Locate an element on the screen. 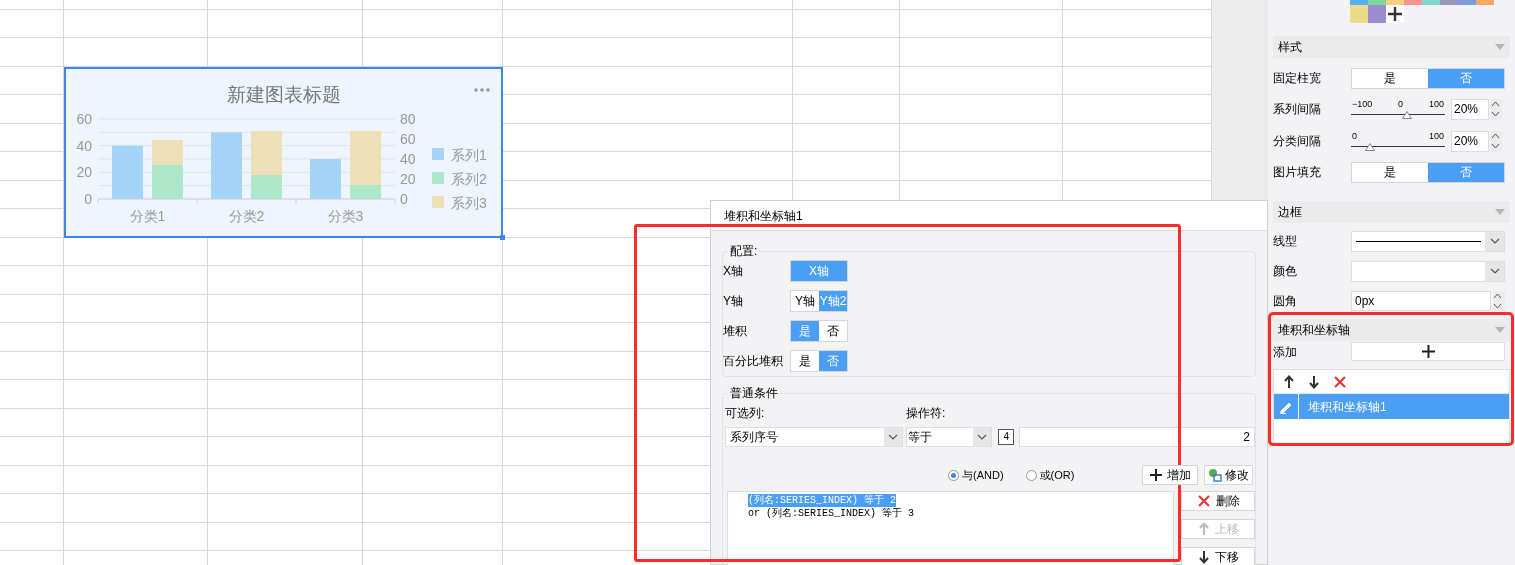  add-button is located at coordinates (1428, 351).